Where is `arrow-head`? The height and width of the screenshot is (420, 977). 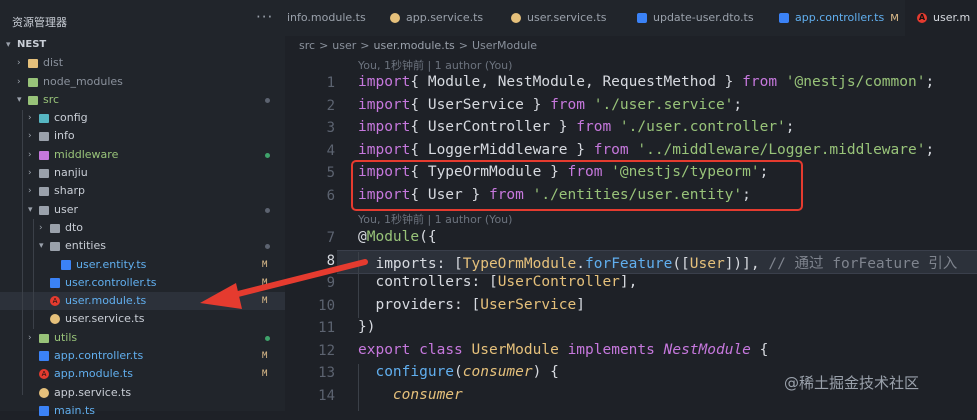 arrow-head is located at coordinates (221, 296).